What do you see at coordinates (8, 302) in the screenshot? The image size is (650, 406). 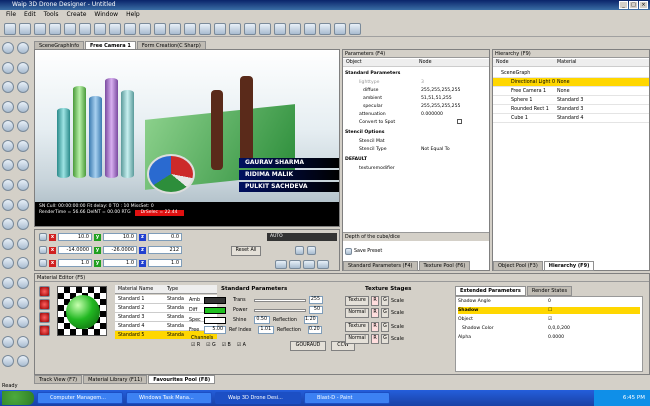 I see `path-icon` at bounding box center [8, 302].